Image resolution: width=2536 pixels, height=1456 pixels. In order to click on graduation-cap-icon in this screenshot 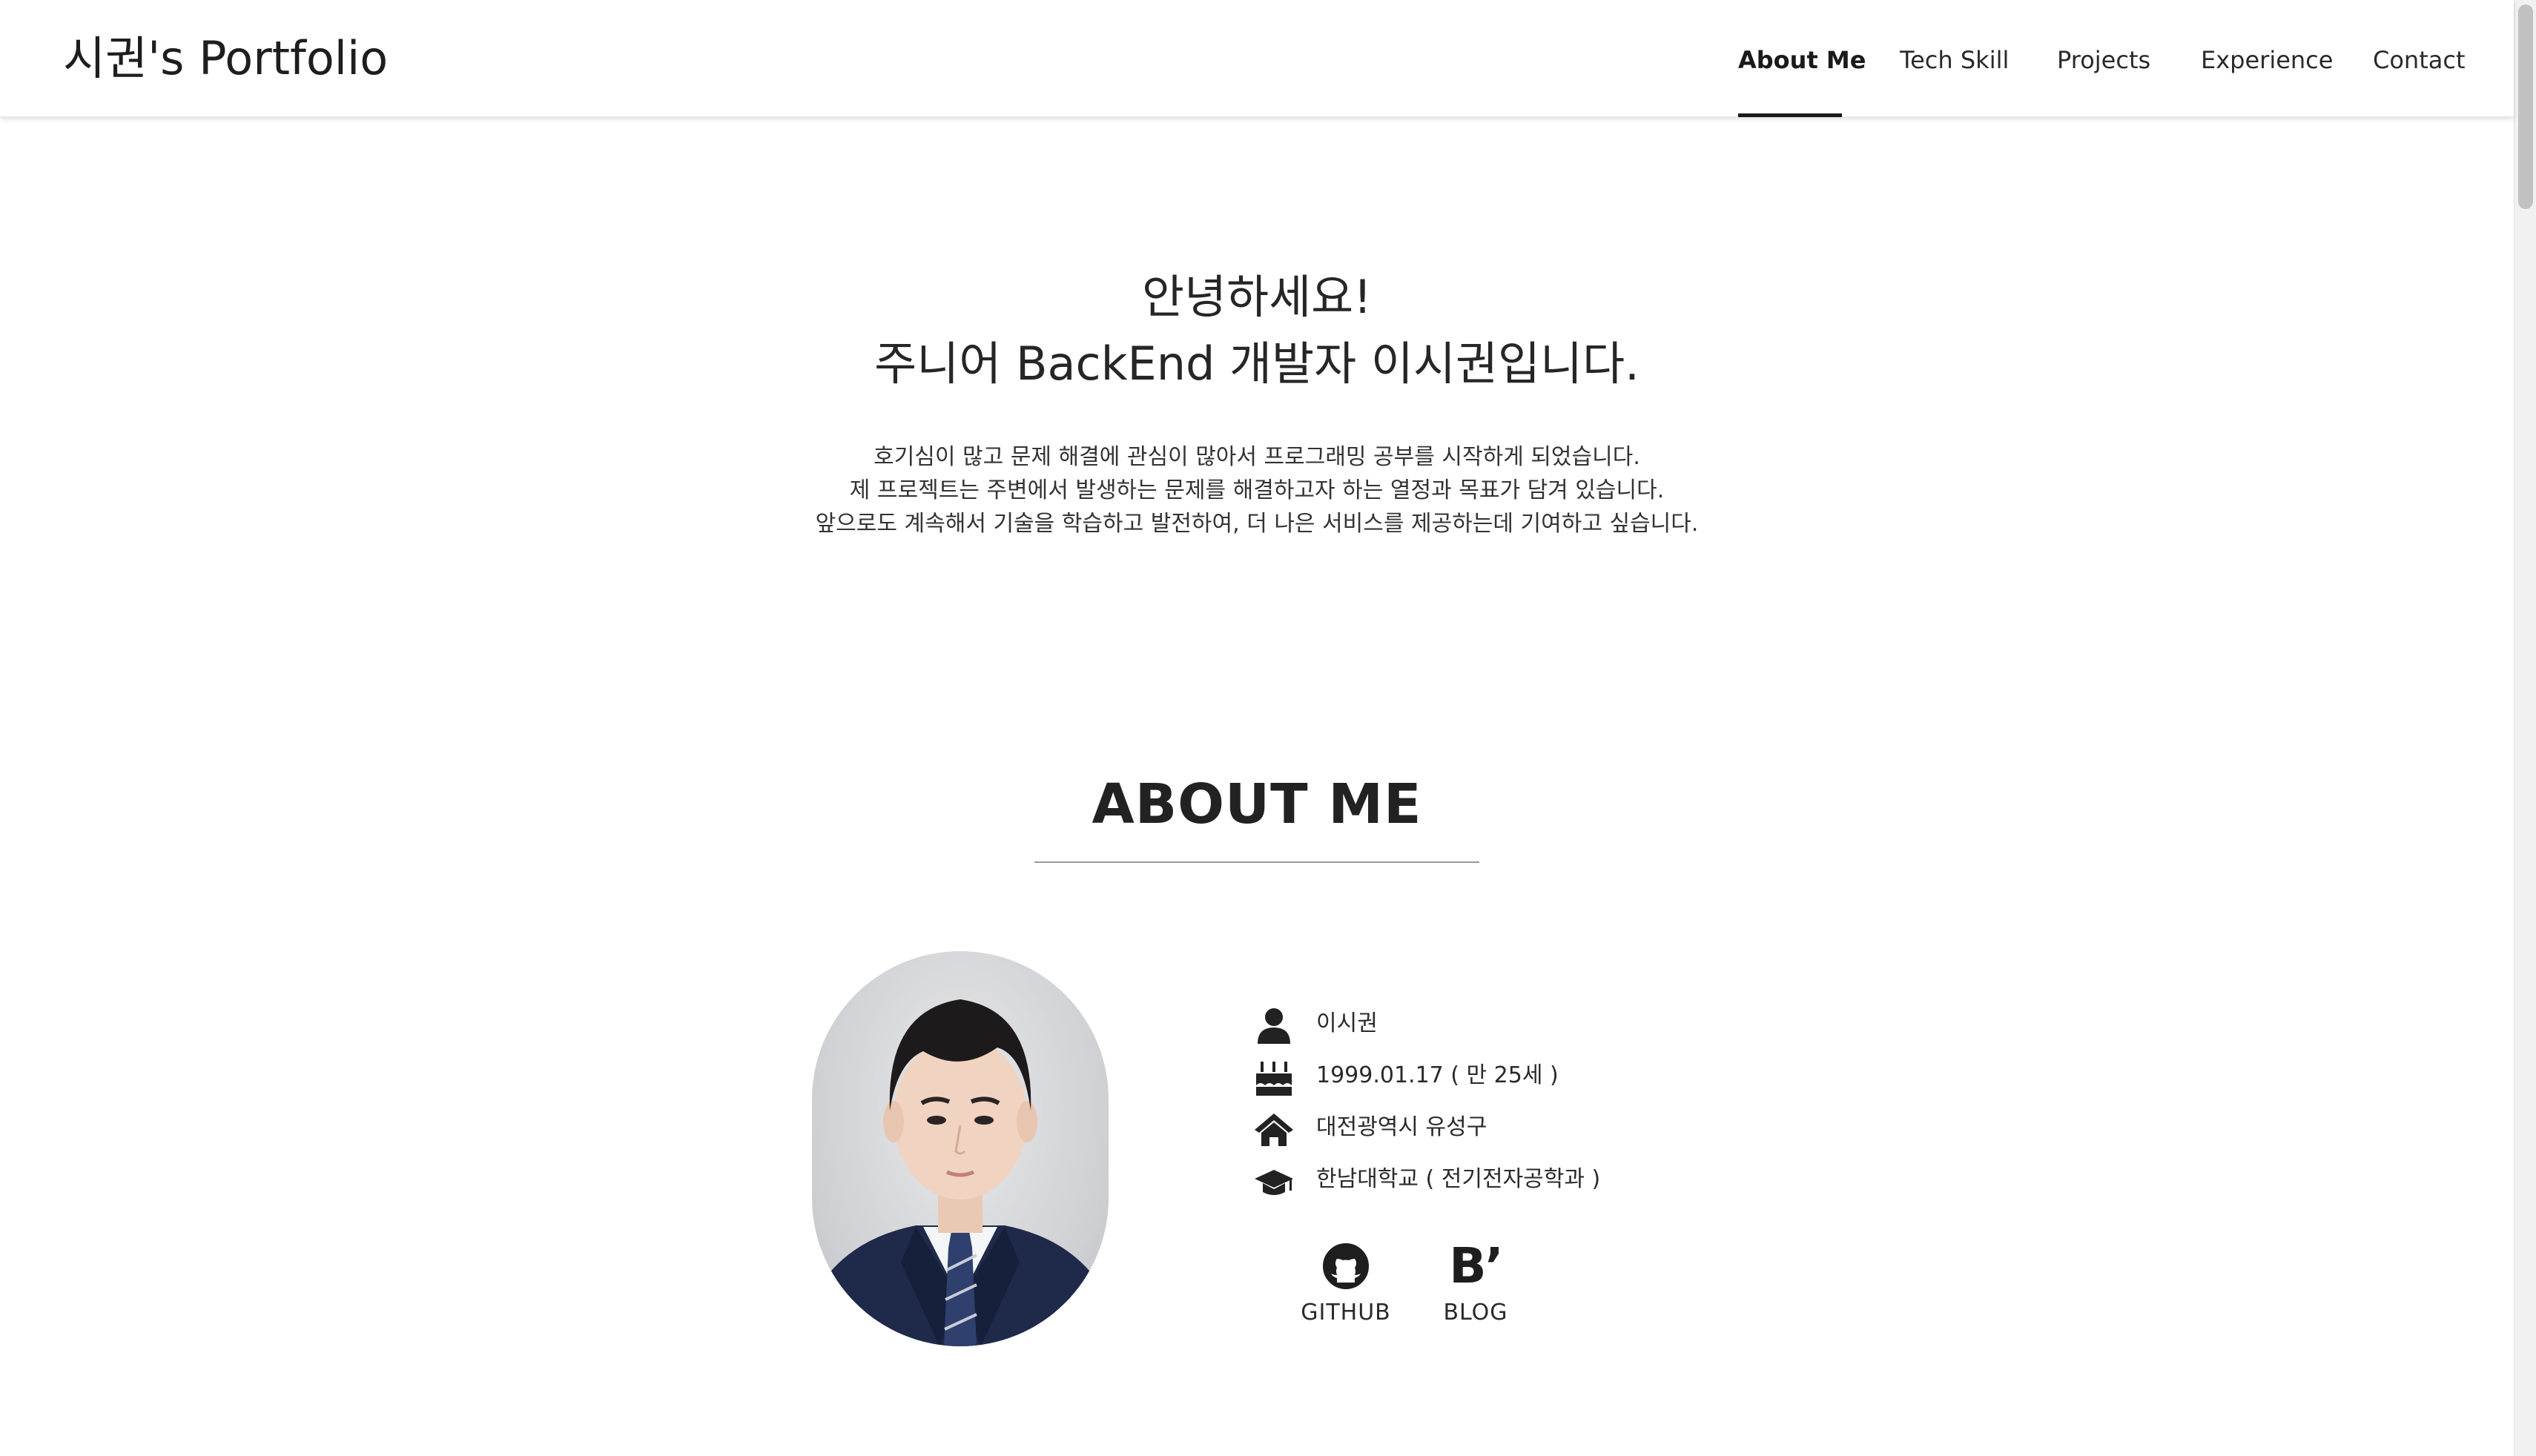, I will do `click(1274, 1181)`.